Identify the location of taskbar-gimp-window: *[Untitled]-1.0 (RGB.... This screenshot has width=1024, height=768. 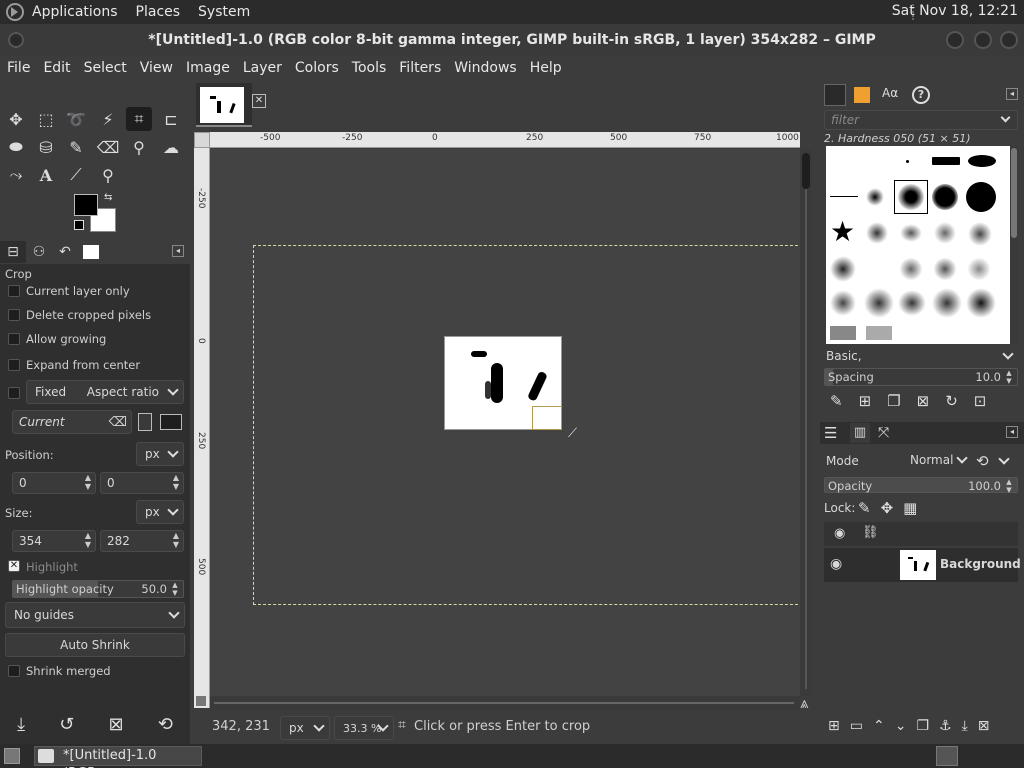
(118, 757).